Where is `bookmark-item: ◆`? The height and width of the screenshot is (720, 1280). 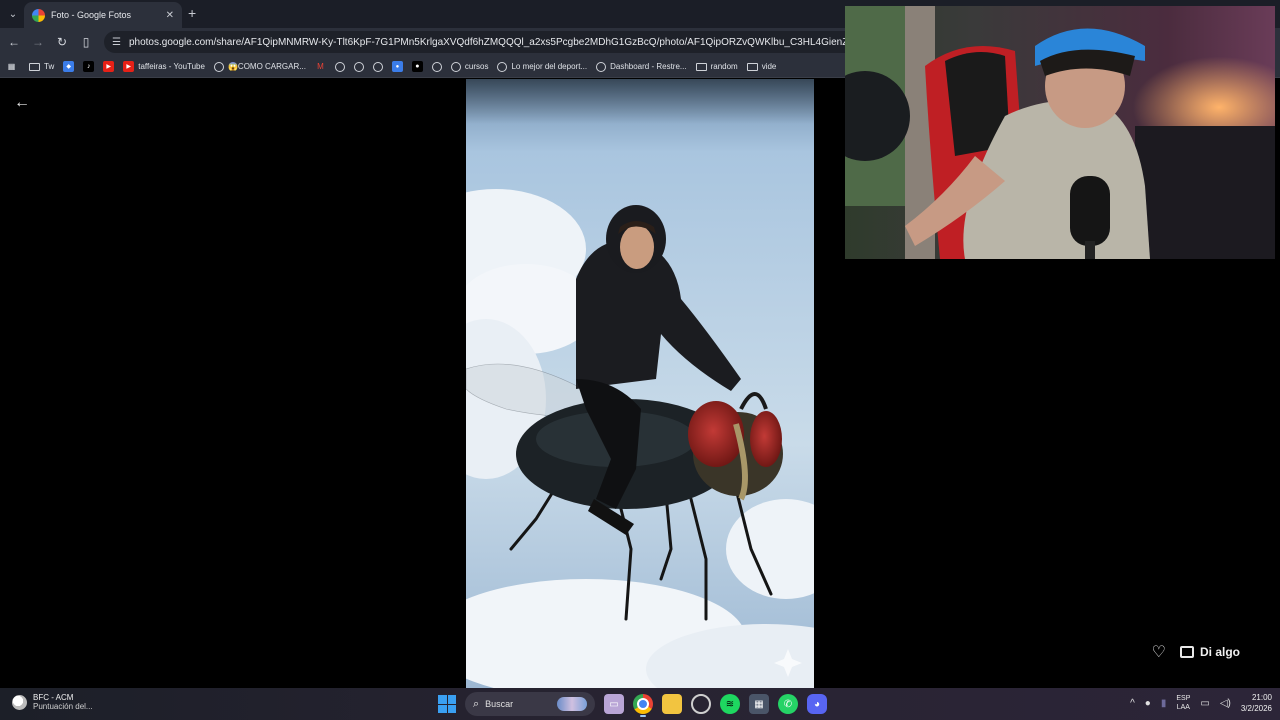 bookmark-item: ◆ is located at coordinates (69, 66).